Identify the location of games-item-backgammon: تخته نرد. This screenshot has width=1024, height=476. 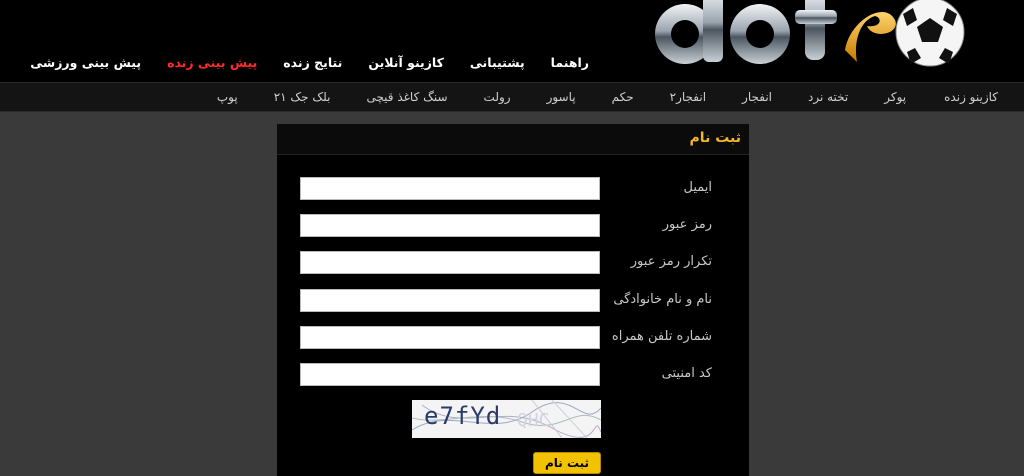
(828, 97).